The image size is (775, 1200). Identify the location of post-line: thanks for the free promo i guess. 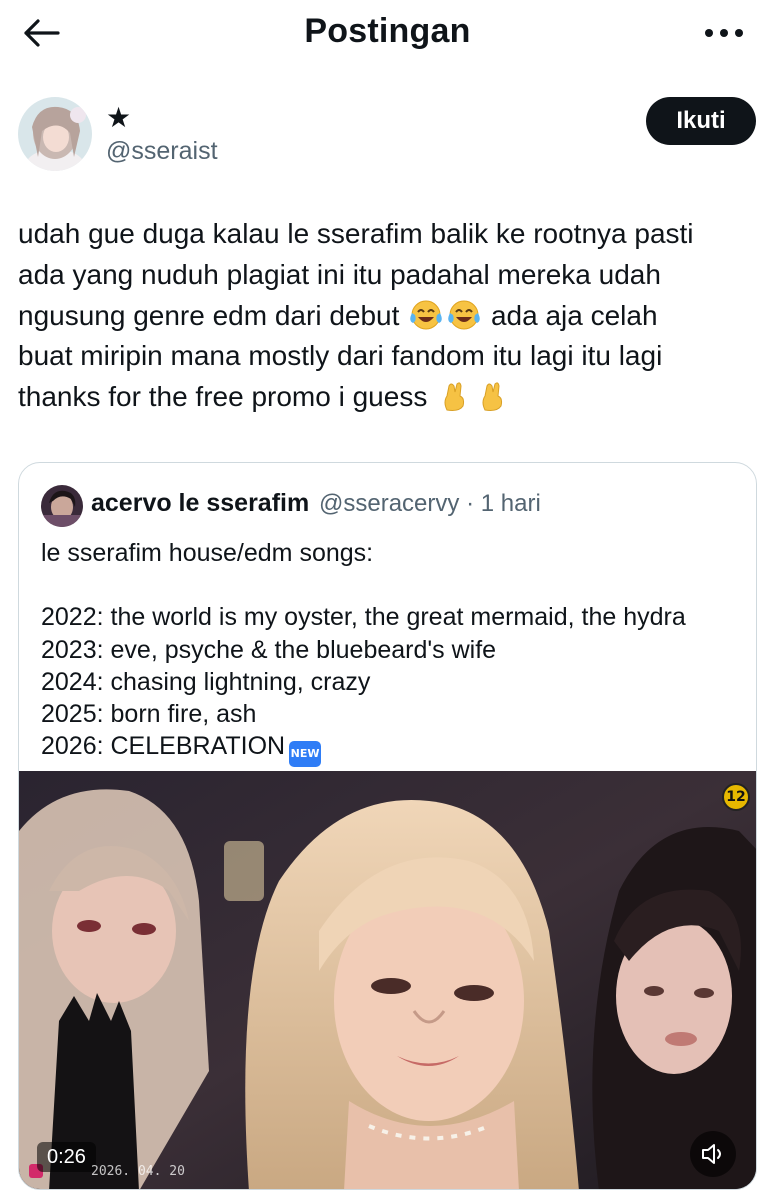
(390, 397).